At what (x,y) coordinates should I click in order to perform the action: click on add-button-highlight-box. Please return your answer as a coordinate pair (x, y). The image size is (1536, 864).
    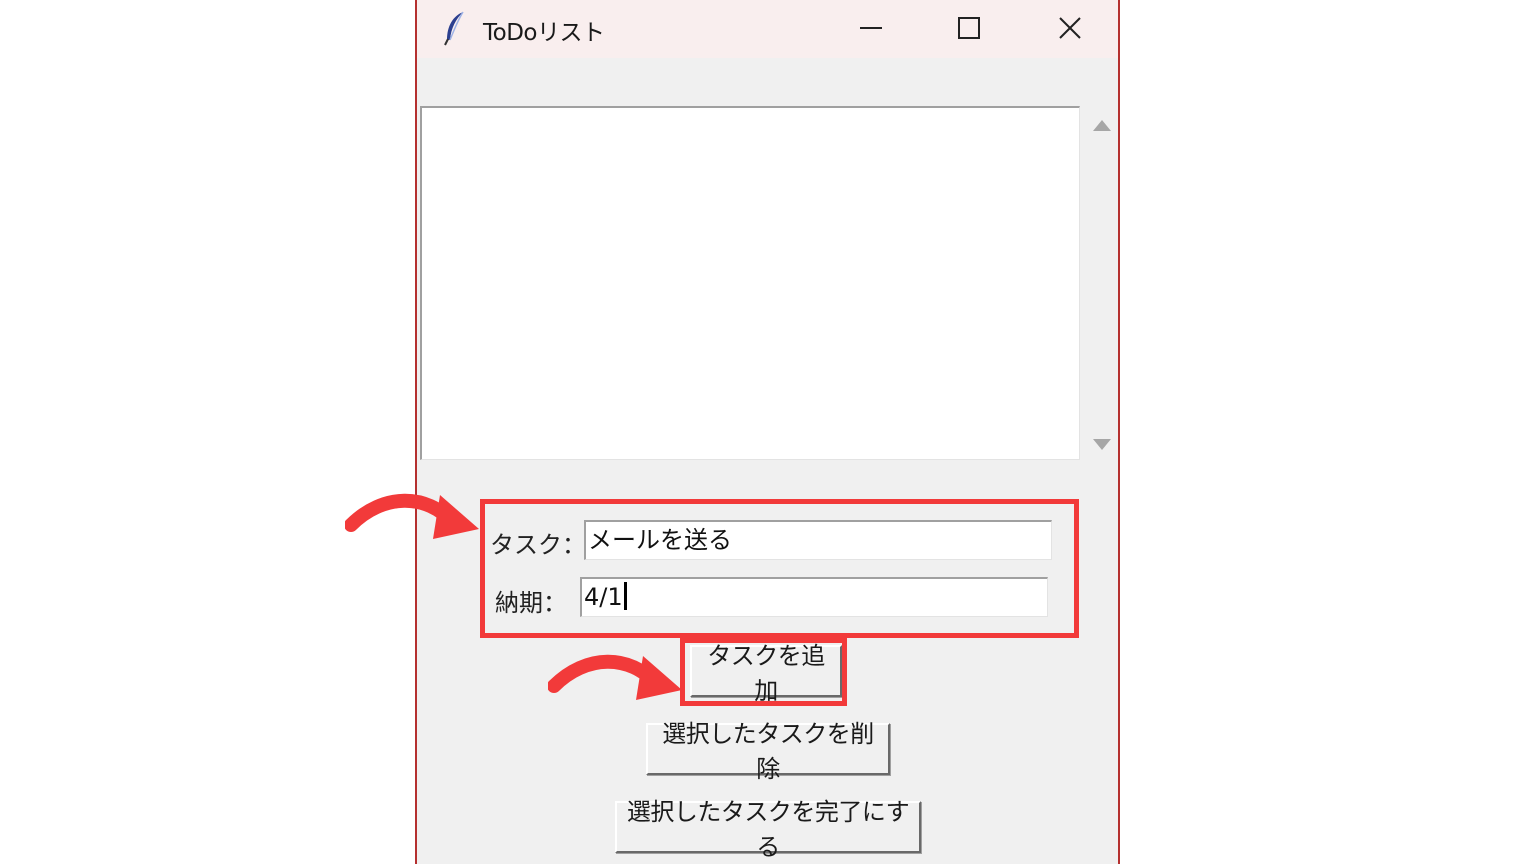
    Looking at the image, I should click on (763, 672).